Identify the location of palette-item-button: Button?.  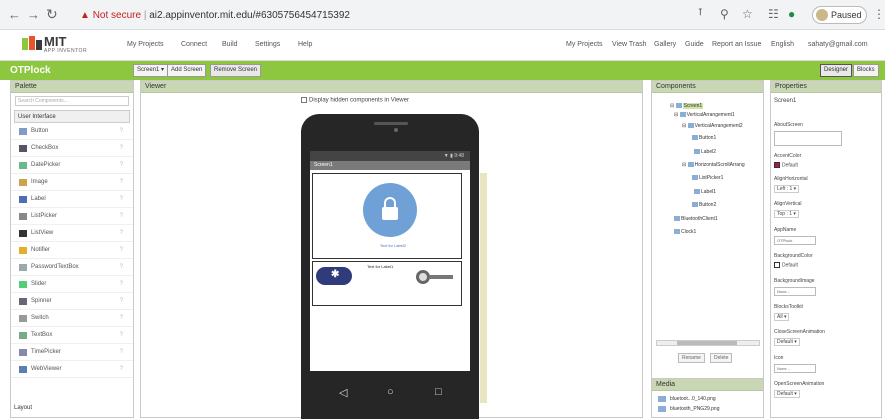
(72, 131).